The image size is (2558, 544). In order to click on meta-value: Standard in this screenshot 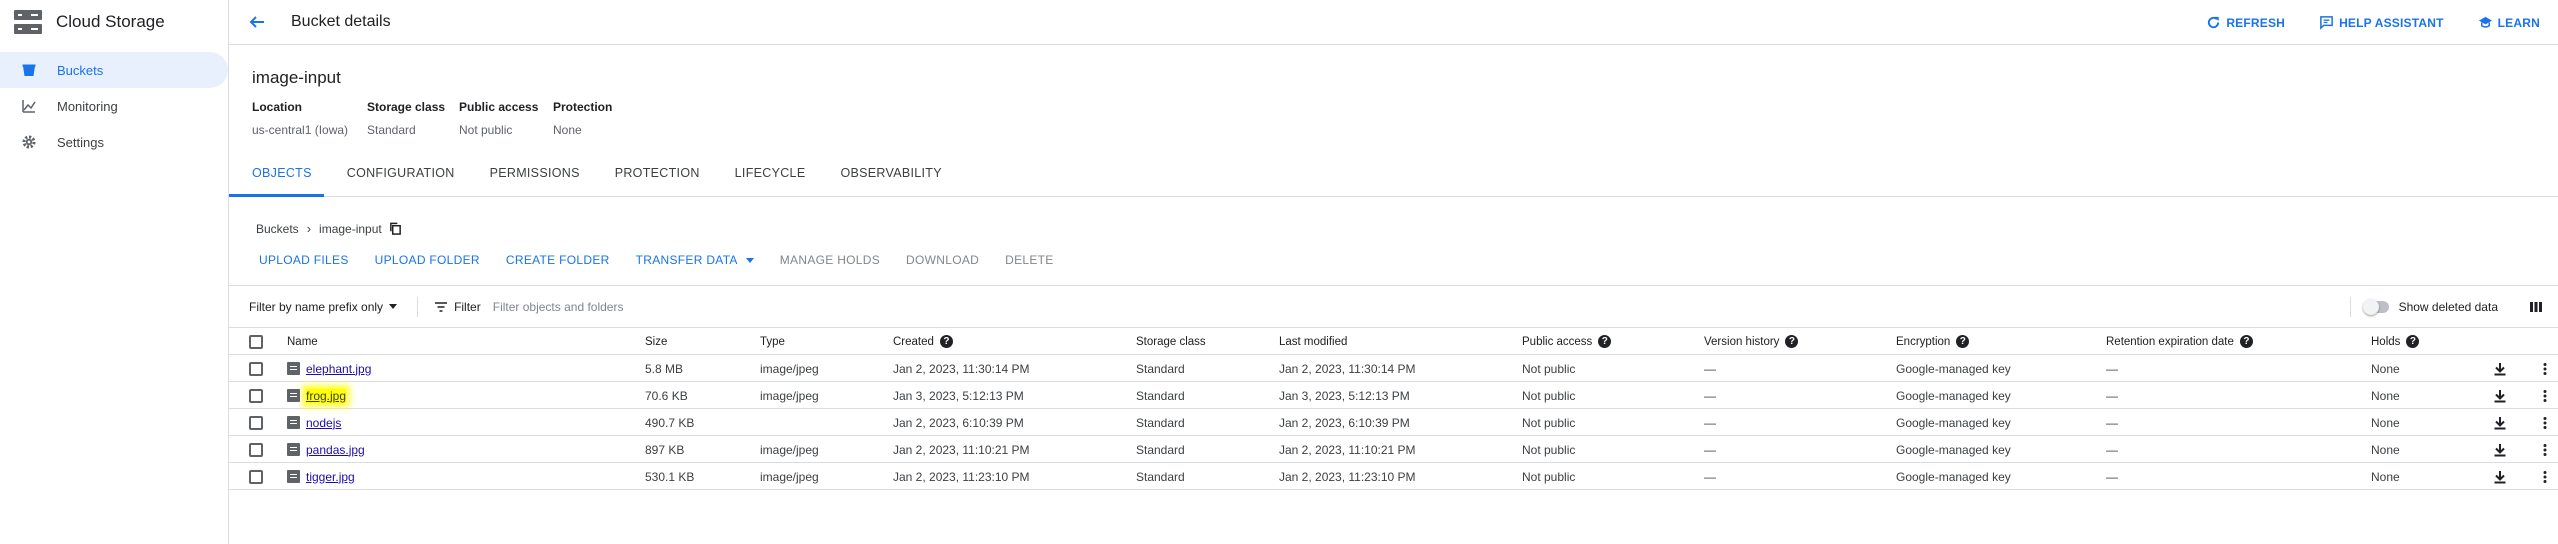, I will do `click(391, 130)`.